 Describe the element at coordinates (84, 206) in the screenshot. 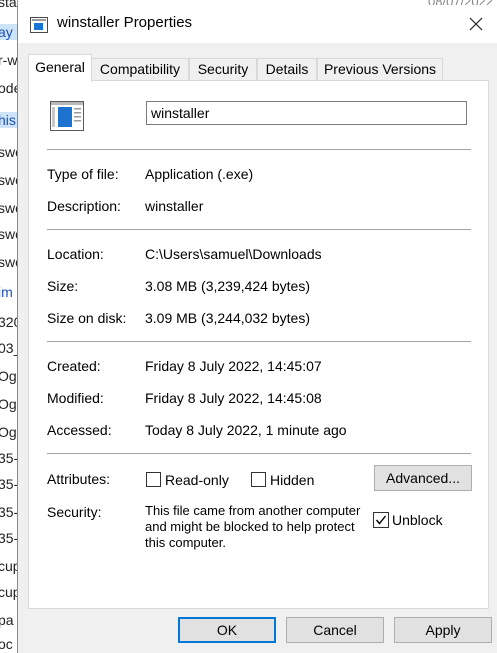

I see `description-label: Description:` at that location.